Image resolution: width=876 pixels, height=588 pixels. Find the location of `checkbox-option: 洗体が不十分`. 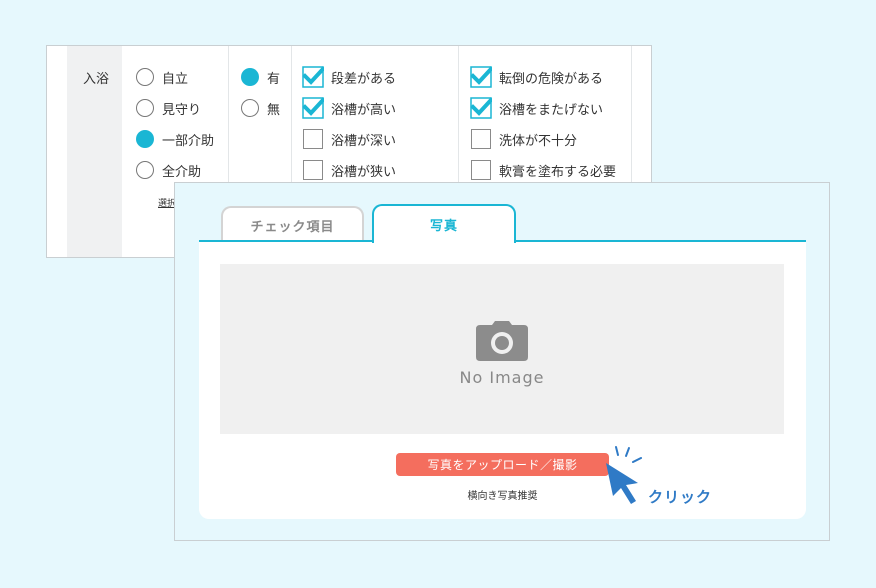

checkbox-option: 洗体が不十分 is located at coordinates (524, 139).